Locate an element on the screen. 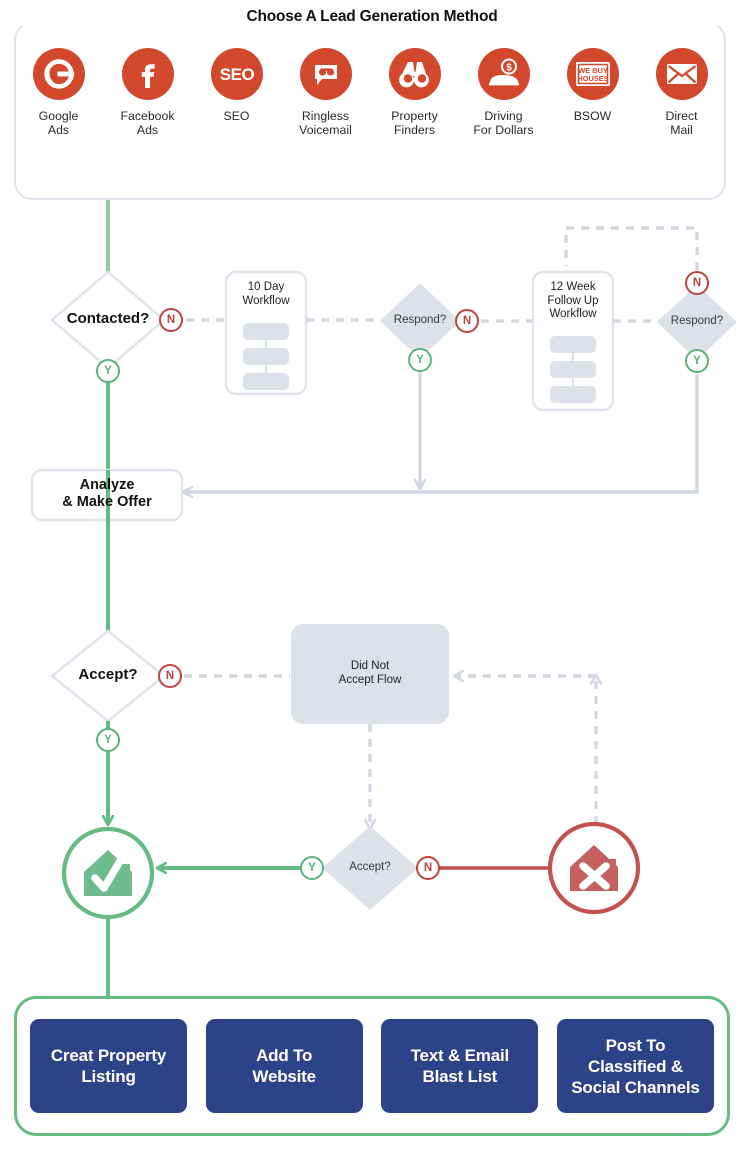  svg-text: SEO is located at coordinates (236, 74).